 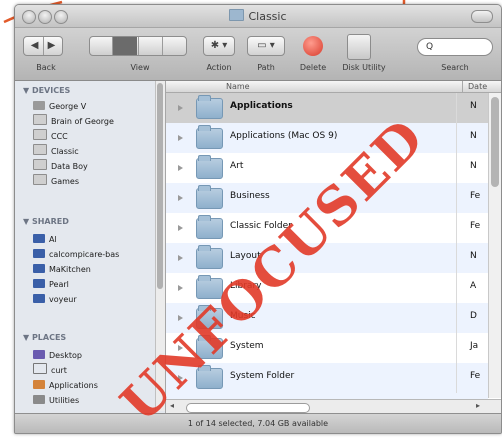 What do you see at coordinates (50, 136) in the screenshot?
I see `sidebar-item-ccc: CCC` at bounding box center [50, 136].